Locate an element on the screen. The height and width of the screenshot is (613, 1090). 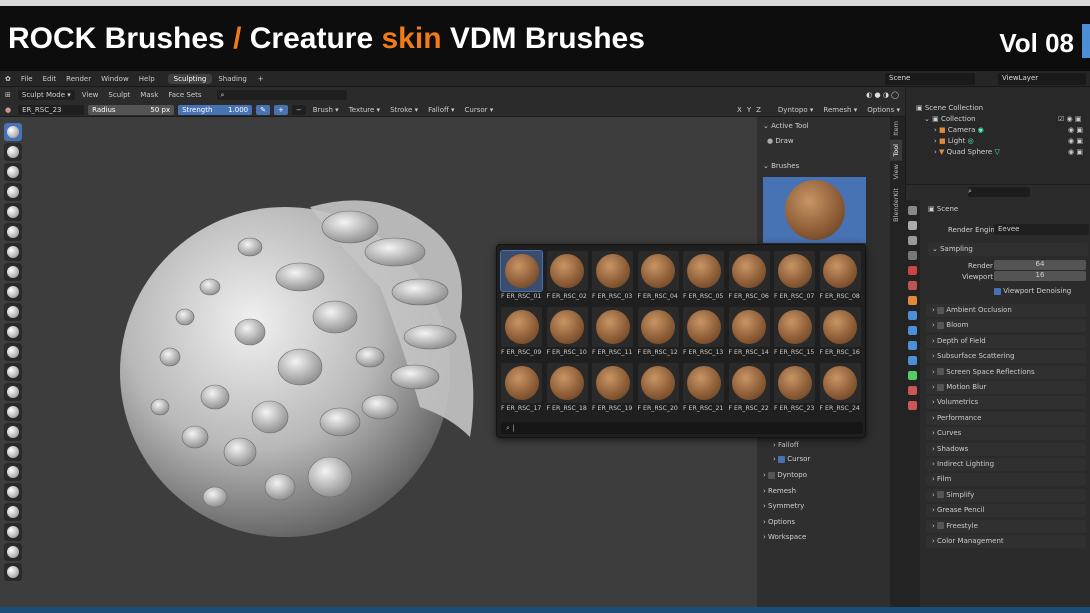
camera-visibility-icon: ◉ ▣ is located at coordinates (1075, 130).